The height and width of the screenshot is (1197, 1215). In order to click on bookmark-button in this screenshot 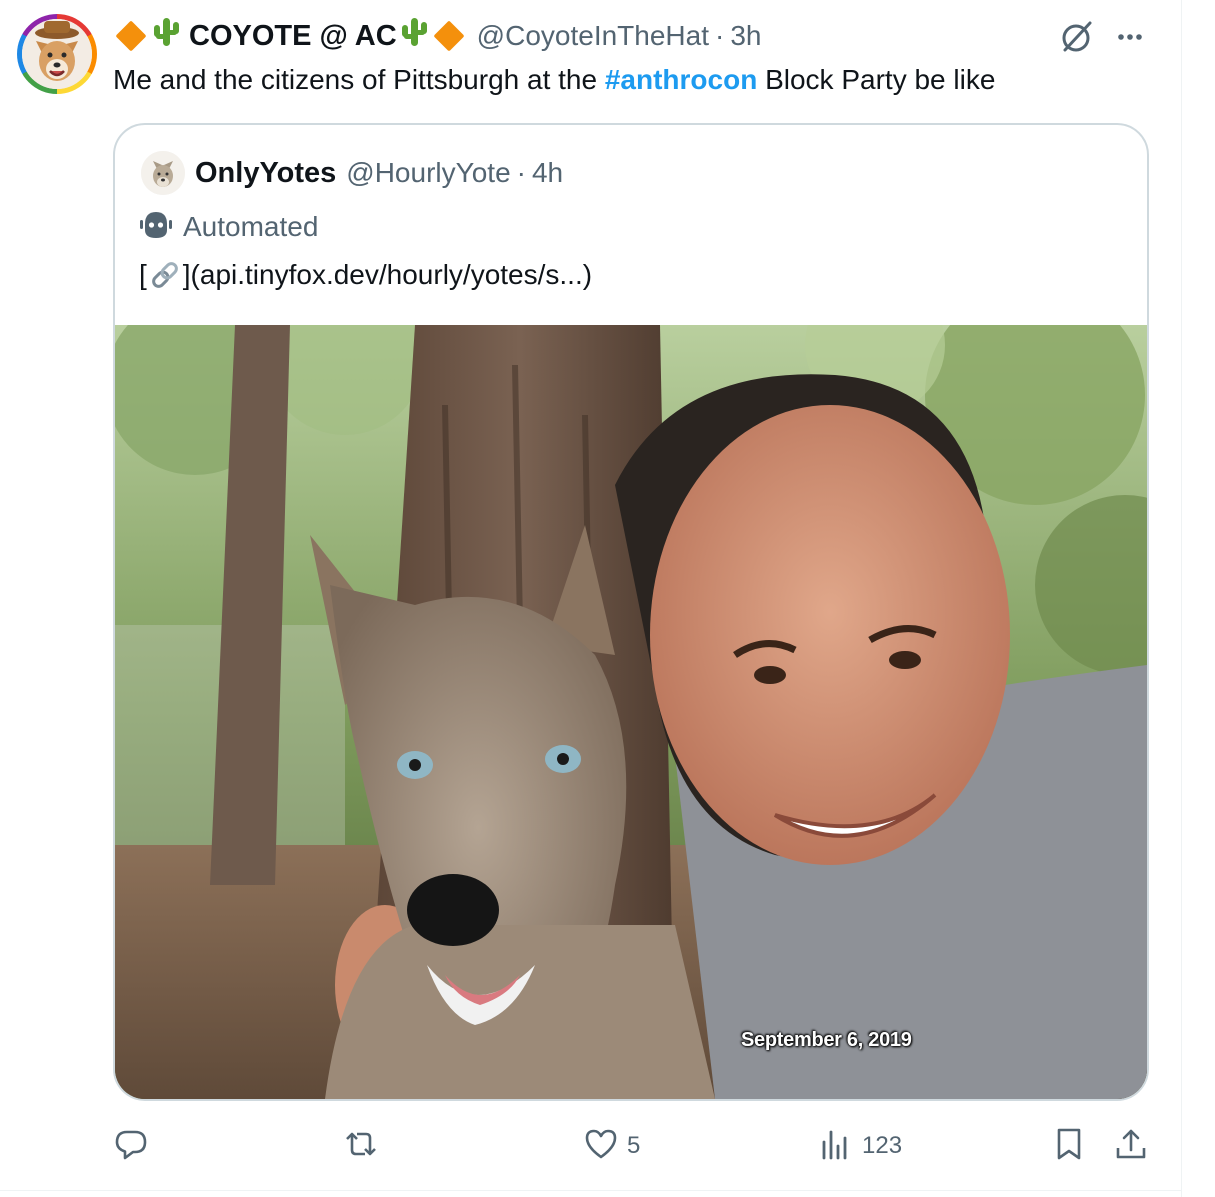, I will do `click(1069, 1146)`.